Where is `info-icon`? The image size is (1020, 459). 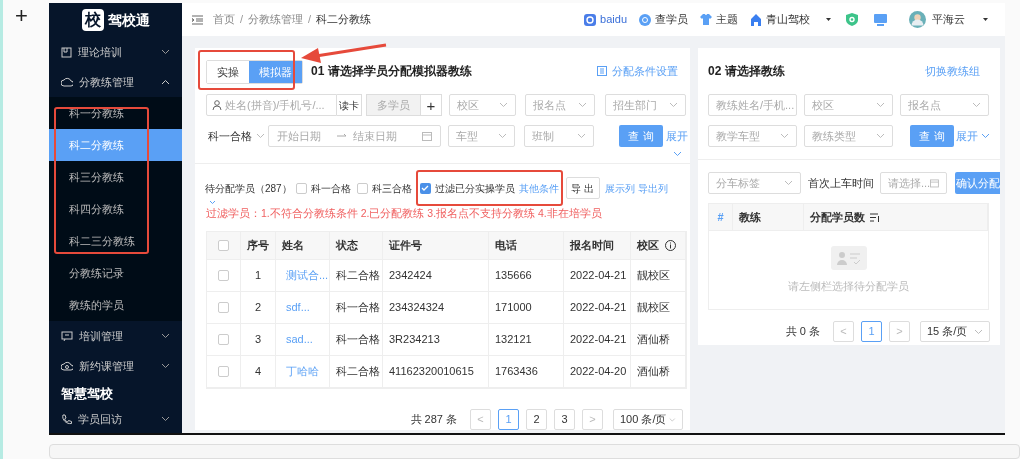 info-icon is located at coordinates (670, 245).